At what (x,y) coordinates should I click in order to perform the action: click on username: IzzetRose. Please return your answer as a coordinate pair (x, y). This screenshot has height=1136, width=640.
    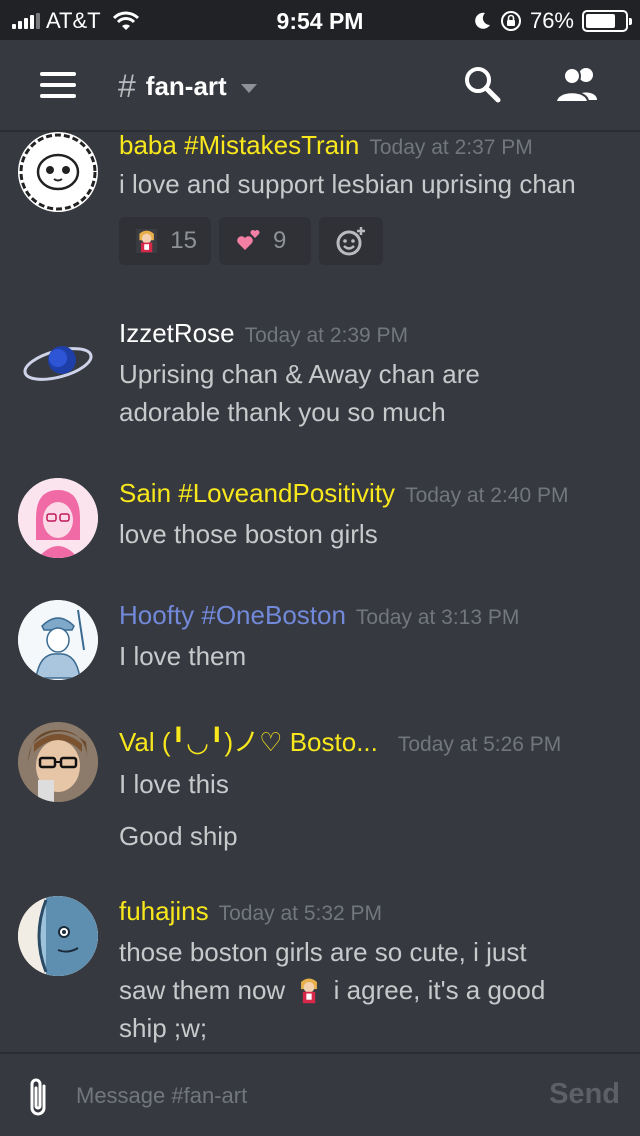
    Looking at the image, I should click on (177, 333).